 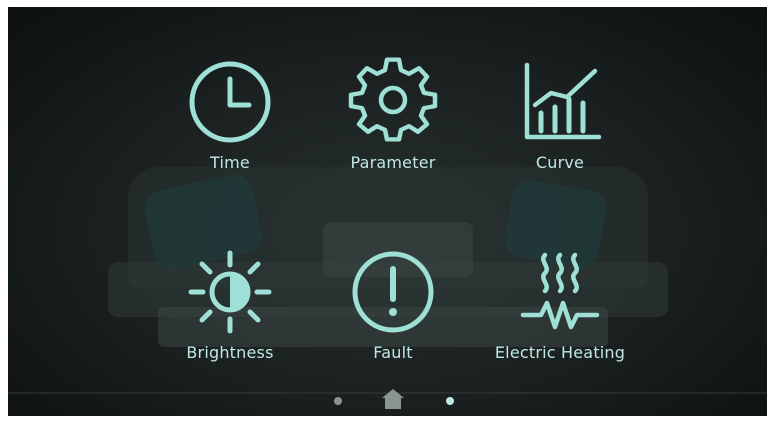 What do you see at coordinates (230, 292) in the screenshot?
I see `brightness-icon` at bounding box center [230, 292].